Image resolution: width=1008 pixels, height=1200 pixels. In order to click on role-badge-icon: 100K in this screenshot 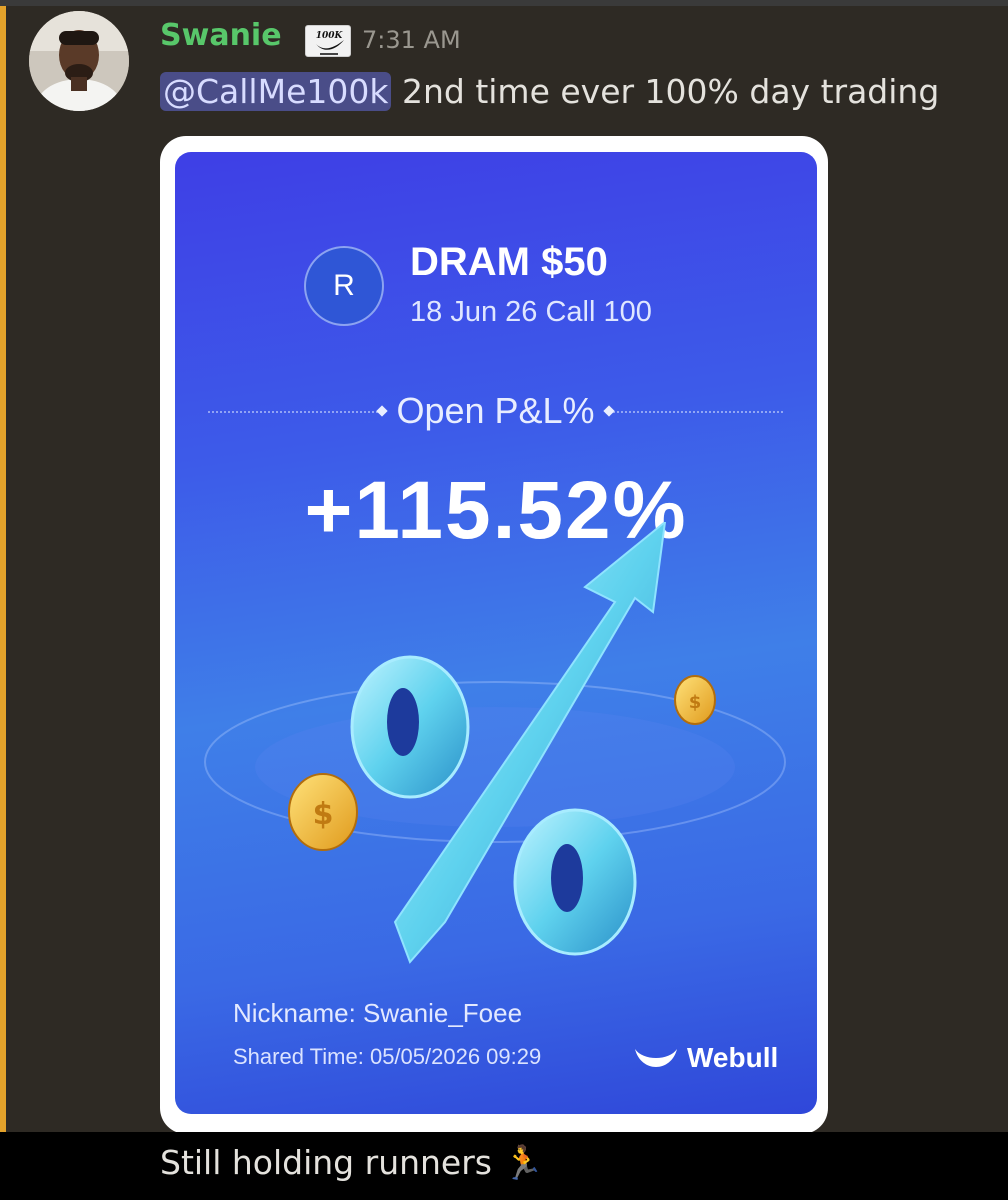, I will do `click(328, 41)`.